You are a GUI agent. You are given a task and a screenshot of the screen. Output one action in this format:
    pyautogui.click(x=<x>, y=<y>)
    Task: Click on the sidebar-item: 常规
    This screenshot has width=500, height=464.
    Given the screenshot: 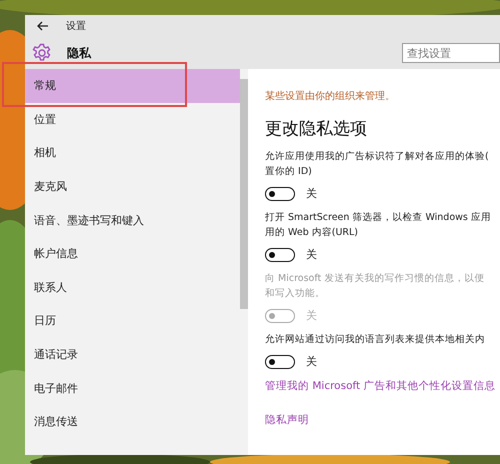 What is the action you would take?
    pyautogui.click(x=132, y=86)
    